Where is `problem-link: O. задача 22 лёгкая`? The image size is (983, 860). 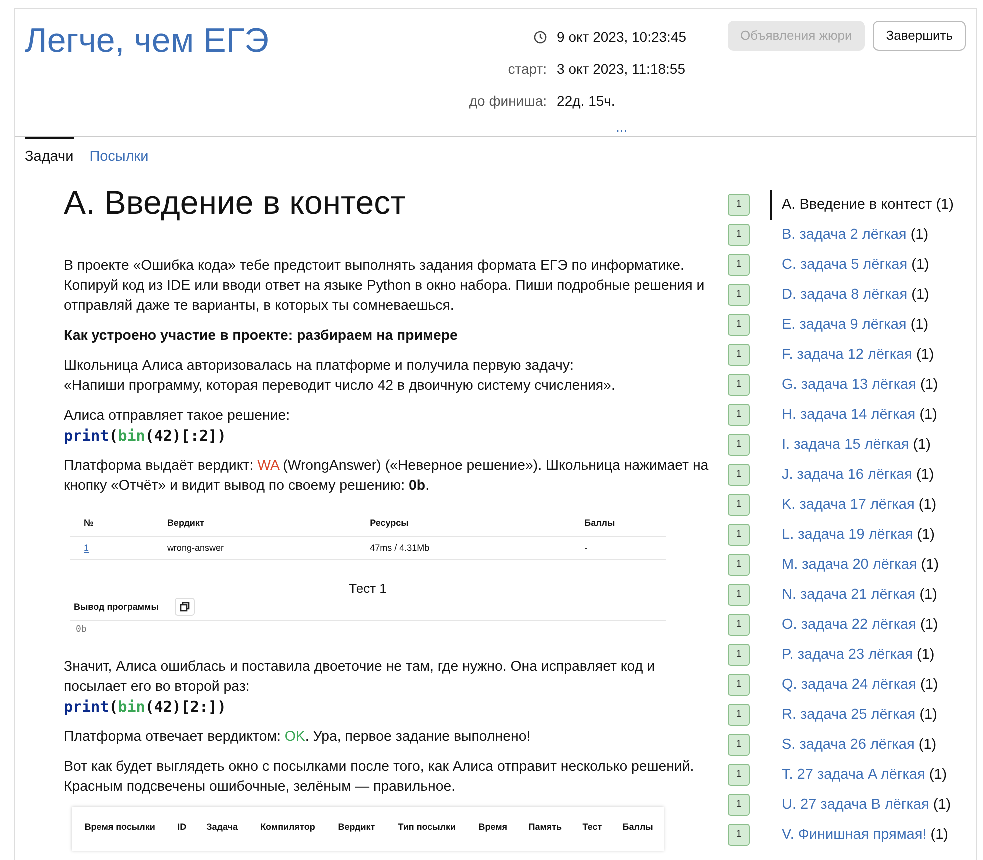 problem-link: O. задача 22 лёгкая is located at coordinates (849, 624).